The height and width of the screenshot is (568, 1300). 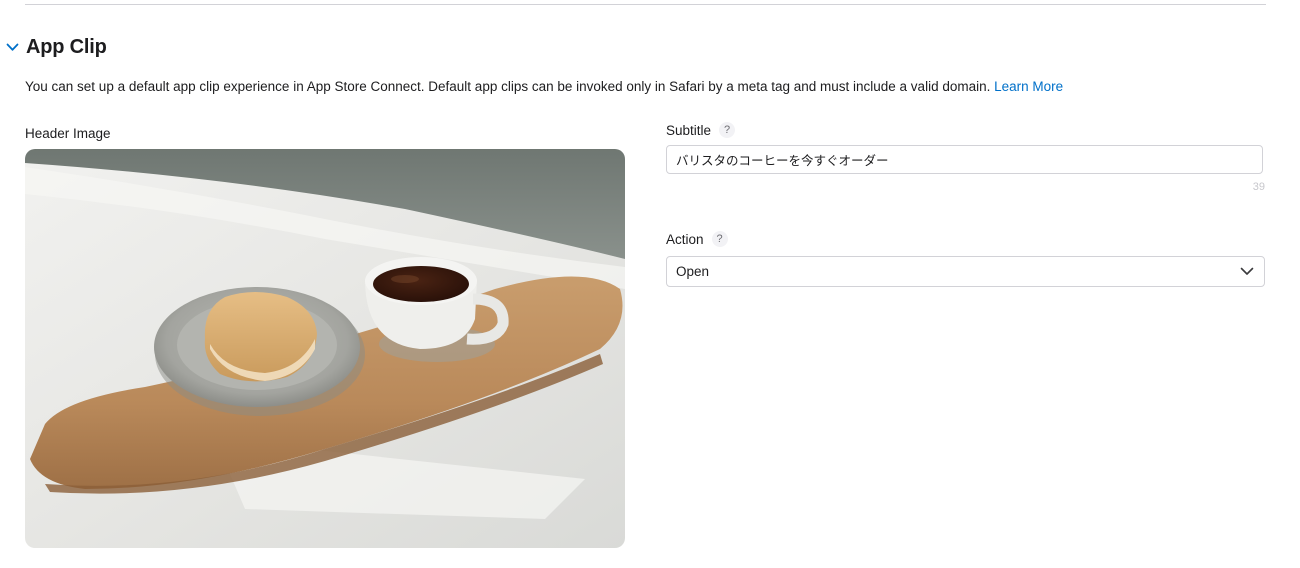 I want to click on header-image-label: Header Image, so click(x=68, y=133).